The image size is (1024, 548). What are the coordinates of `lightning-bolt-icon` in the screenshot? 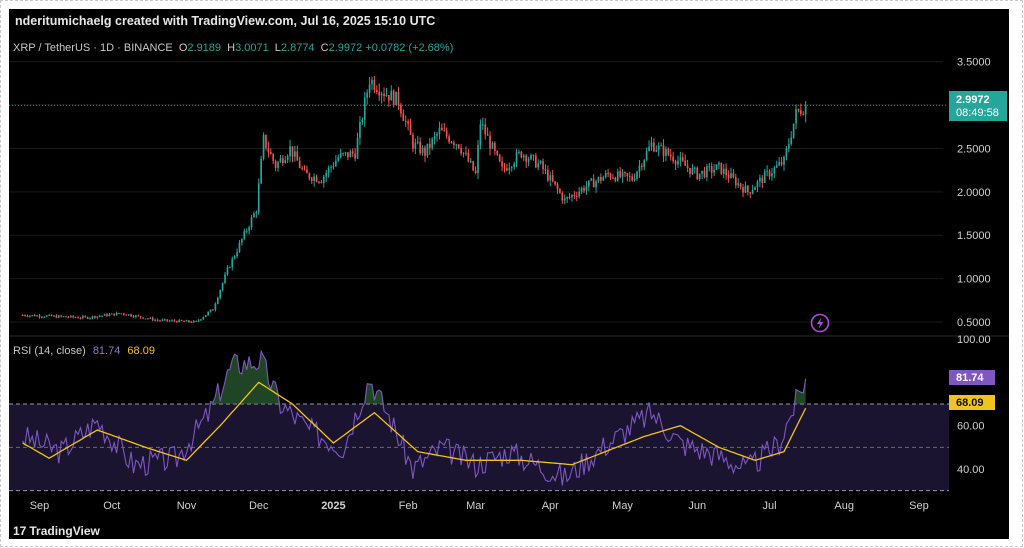 It's located at (820, 323).